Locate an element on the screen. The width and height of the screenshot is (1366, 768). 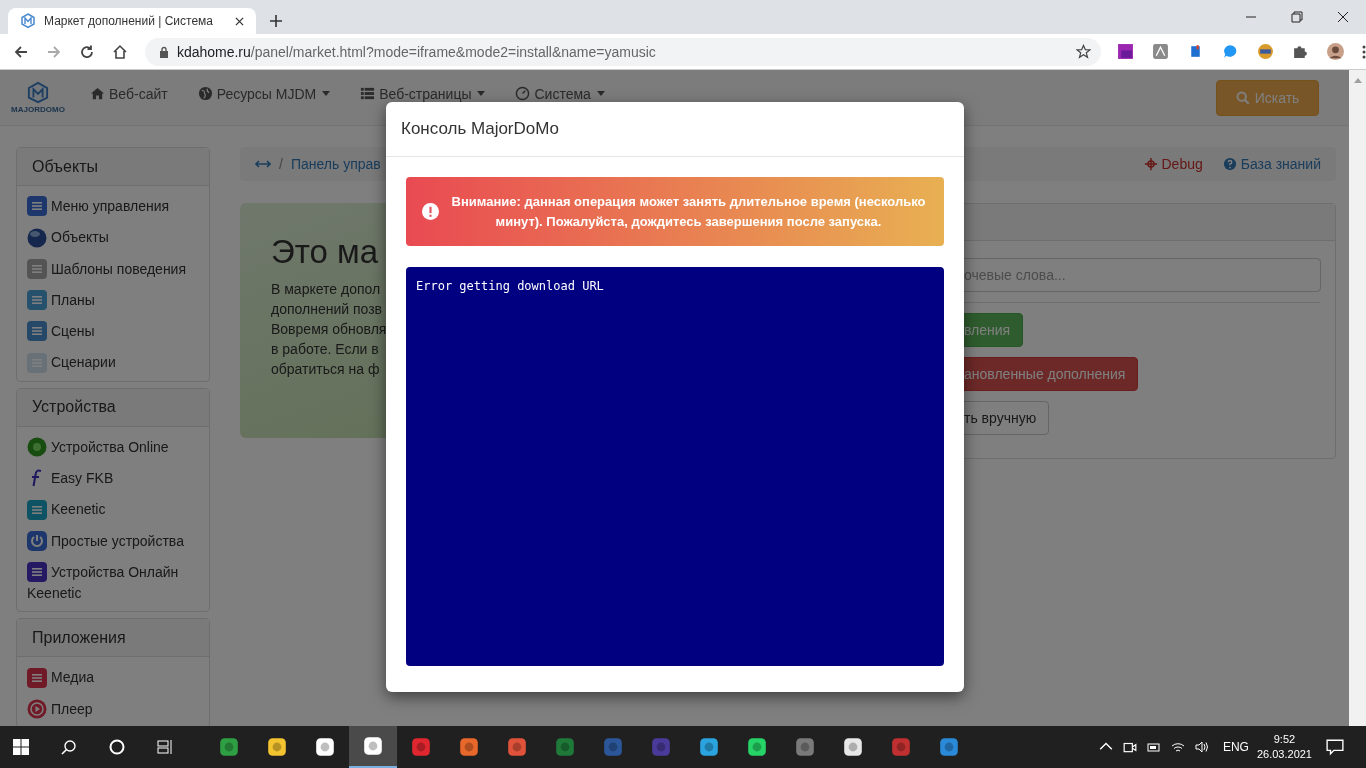
browser-tab: Маркет дополнений | Система is located at coordinates (132, 21).